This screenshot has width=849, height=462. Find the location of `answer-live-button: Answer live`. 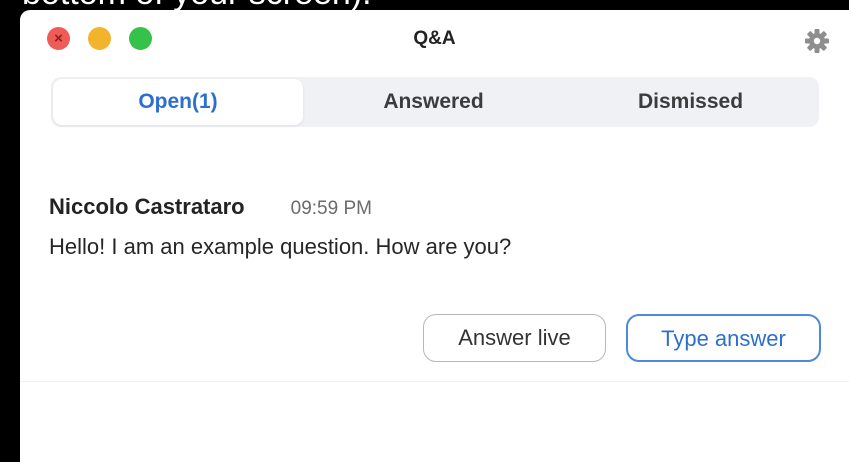

answer-live-button: Answer live is located at coordinates (514, 338).